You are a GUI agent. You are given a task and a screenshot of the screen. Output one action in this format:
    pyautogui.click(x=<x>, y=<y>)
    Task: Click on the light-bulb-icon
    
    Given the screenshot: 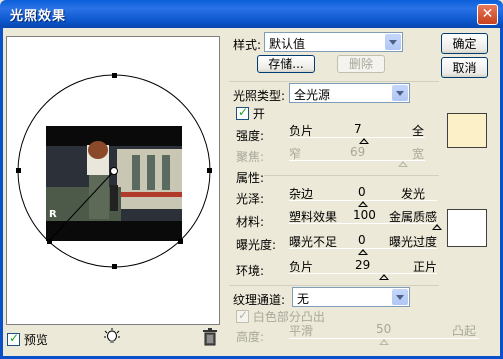 What is the action you would take?
    pyautogui.click(x=112, y=337)
    